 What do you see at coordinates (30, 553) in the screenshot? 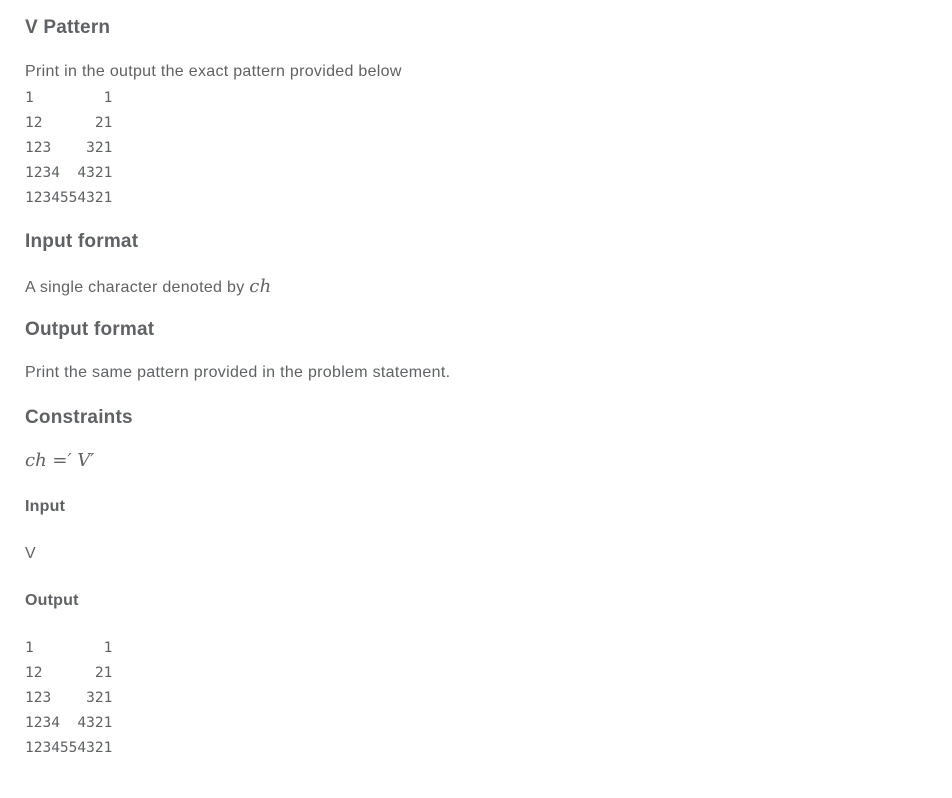
I see `sample-input-value: V` at bounding box center [30, 553].